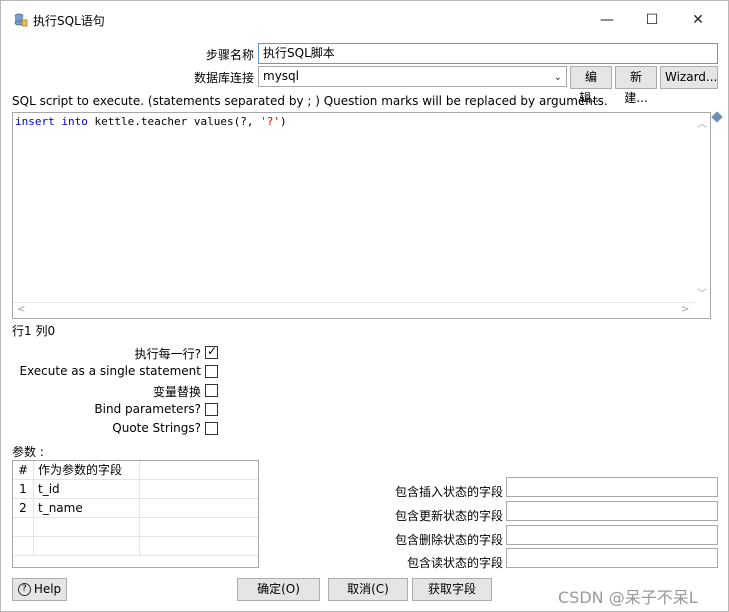 The image size is (729, 612). I want to click on step-name-label: 步骤名称, so click(229, 55).